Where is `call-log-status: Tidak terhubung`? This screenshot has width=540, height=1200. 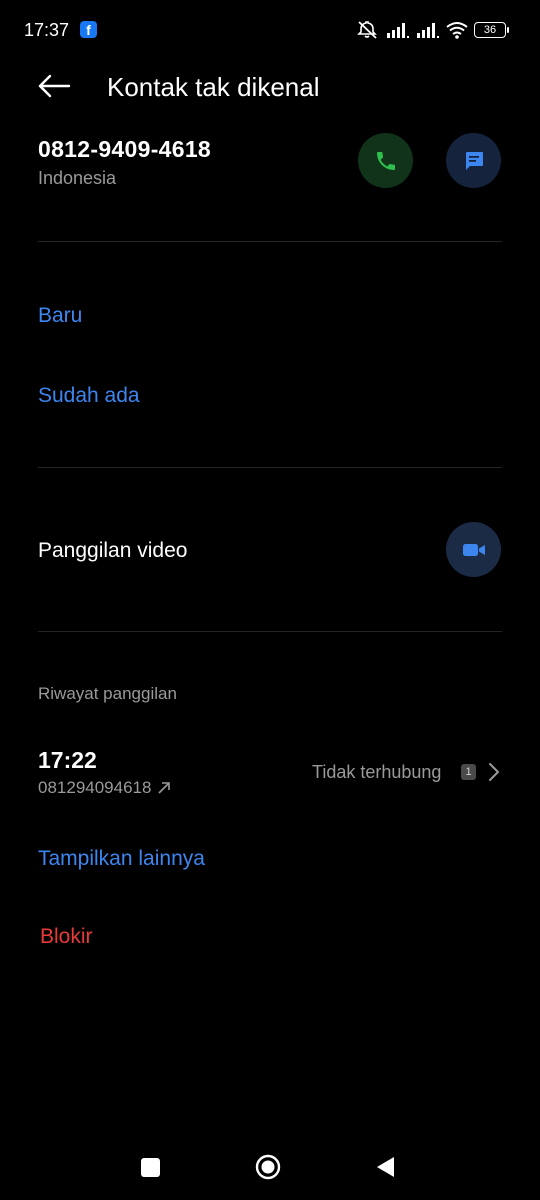
call-log-status: Tidak terhubung is located at coordinates (377, 772).